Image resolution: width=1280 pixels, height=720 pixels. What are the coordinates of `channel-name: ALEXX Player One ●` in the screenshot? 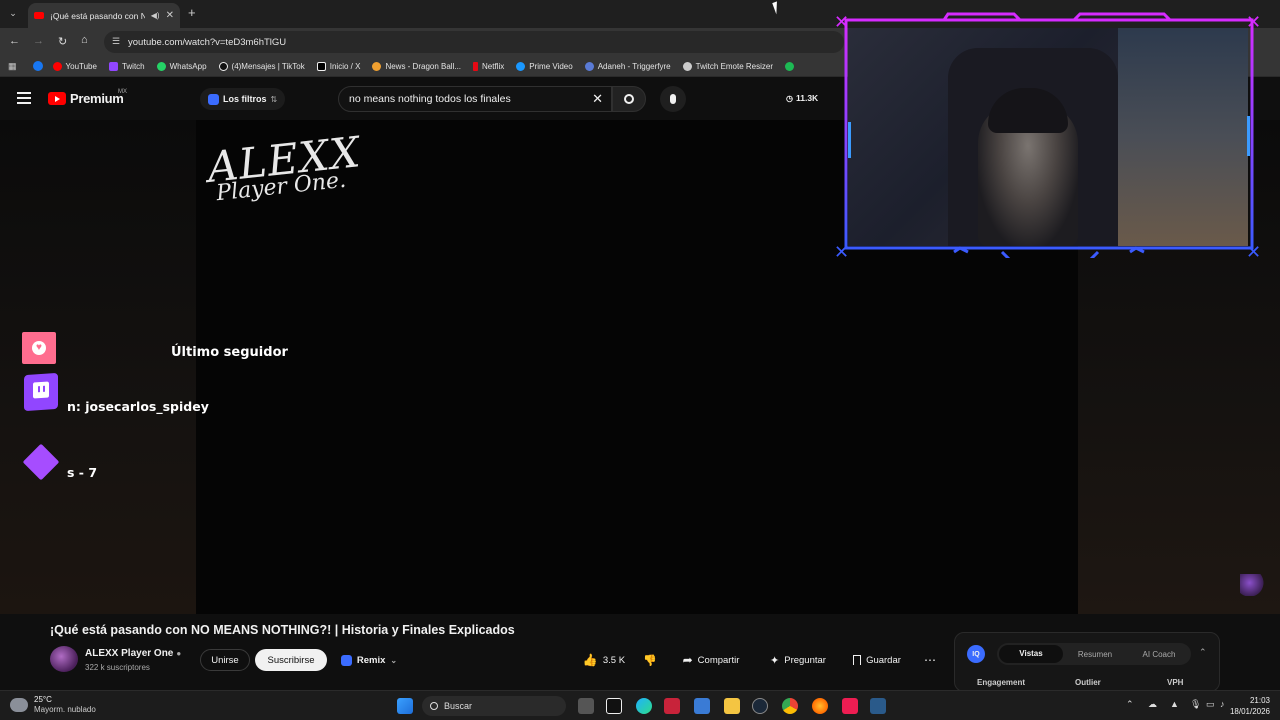 It's located at (133, 653).